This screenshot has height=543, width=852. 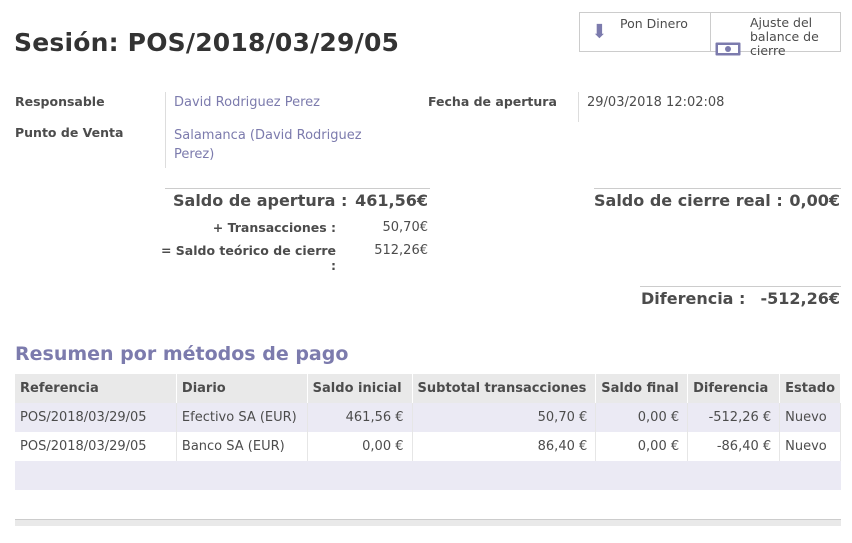 What do you see at coordinates (504, 446) in the screenshot?
I see `cell-subtotal: 86,40 €` at bounding box center [504, 446].